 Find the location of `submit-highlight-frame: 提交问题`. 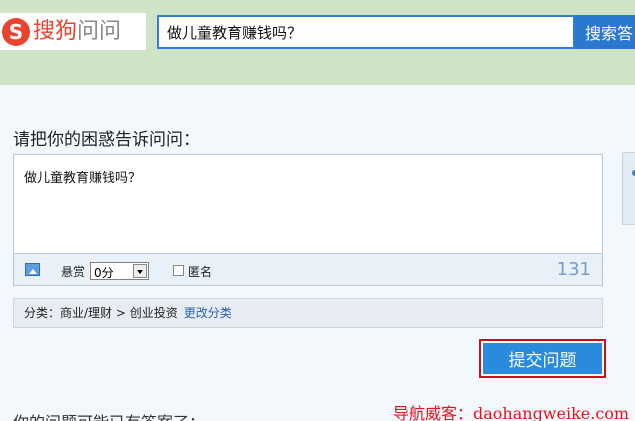

submit-highlight-frame: 提交问题 is located at coordinates (542, 358).